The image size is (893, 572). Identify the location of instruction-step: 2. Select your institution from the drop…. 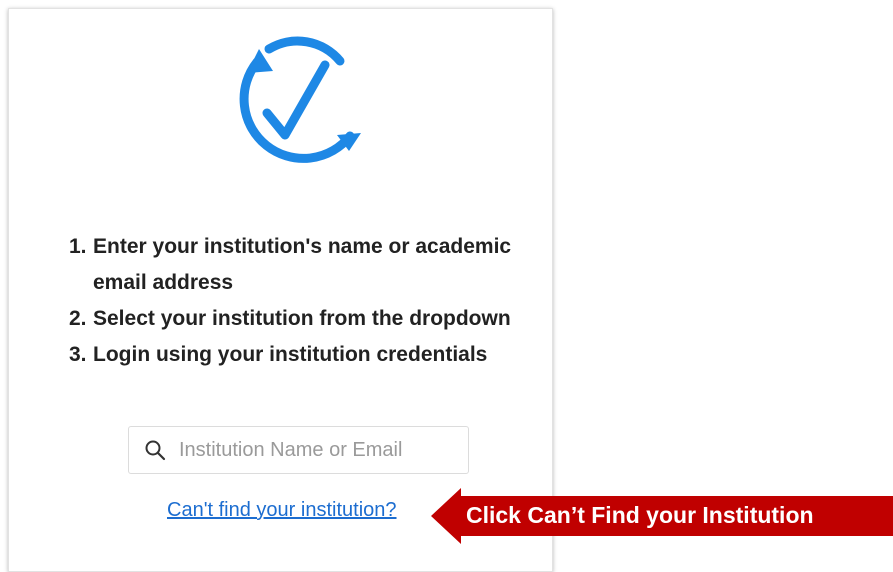
(299, 319).